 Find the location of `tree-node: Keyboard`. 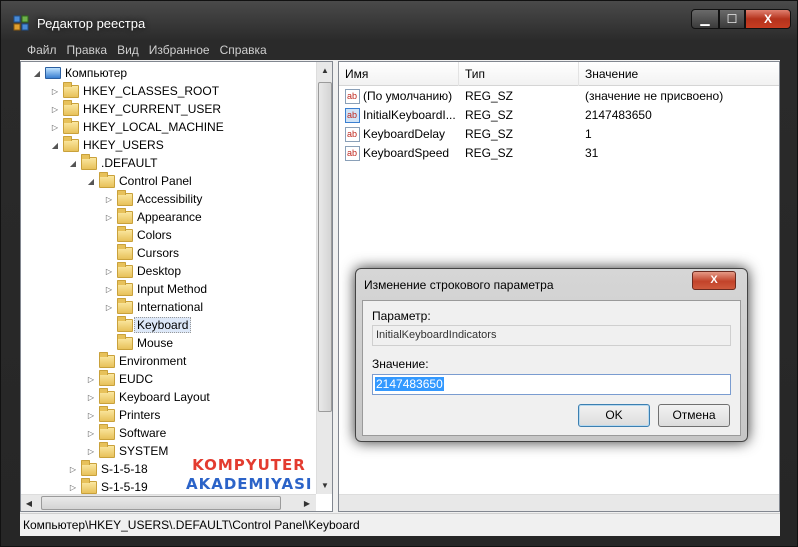

tree-node: Keyboard is located at coordinates (147, 324).